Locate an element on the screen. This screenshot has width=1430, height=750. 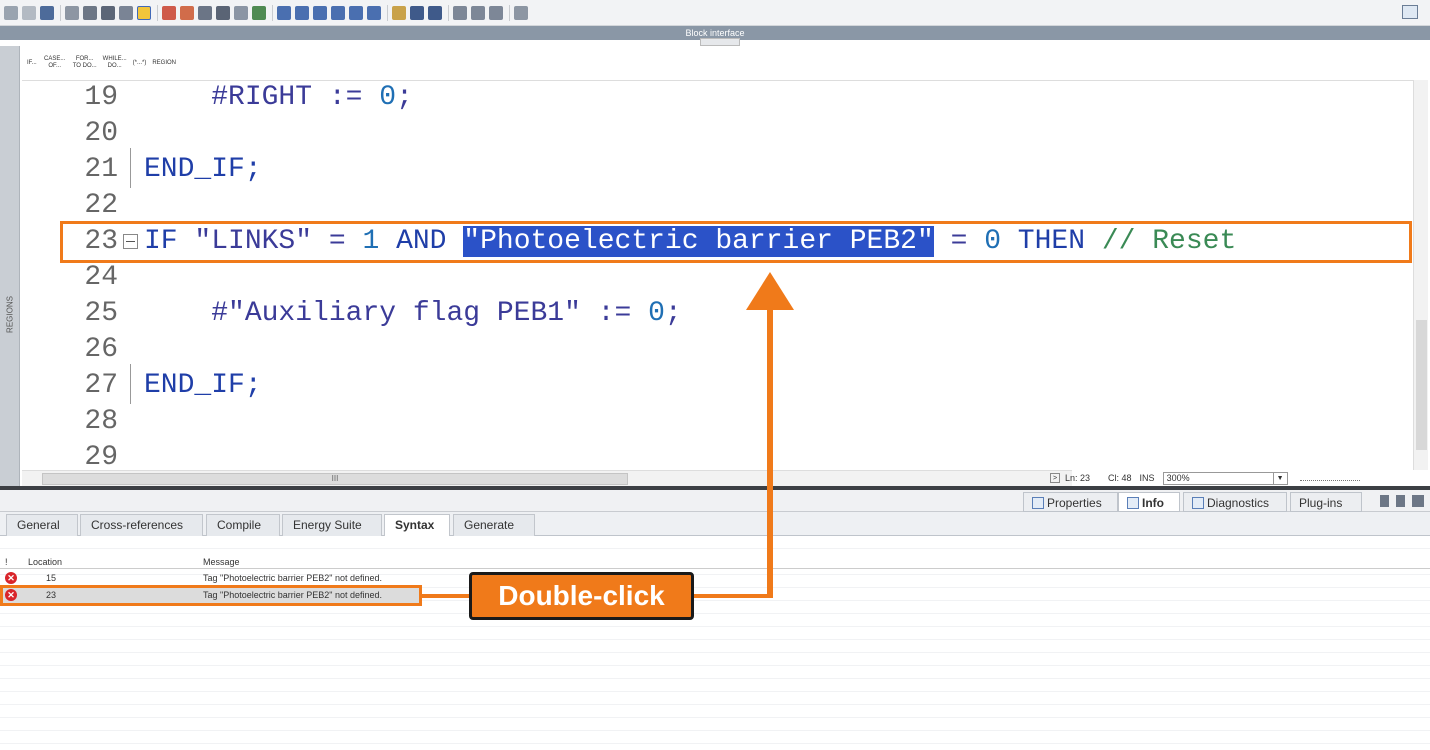
line-number: 19 is located at coordinates (101, 97).